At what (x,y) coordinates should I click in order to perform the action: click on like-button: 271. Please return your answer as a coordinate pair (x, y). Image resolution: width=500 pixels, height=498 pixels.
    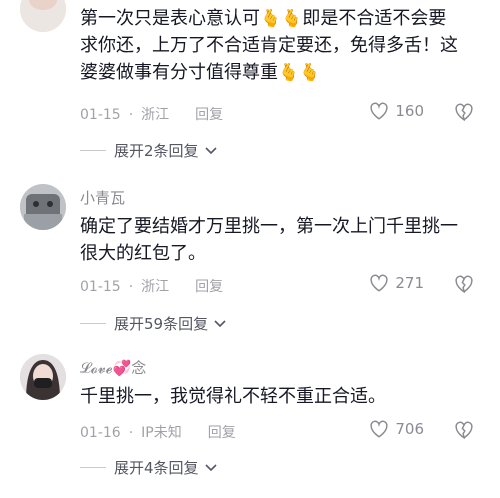
    Looking at the image, I should click on (396, 283).